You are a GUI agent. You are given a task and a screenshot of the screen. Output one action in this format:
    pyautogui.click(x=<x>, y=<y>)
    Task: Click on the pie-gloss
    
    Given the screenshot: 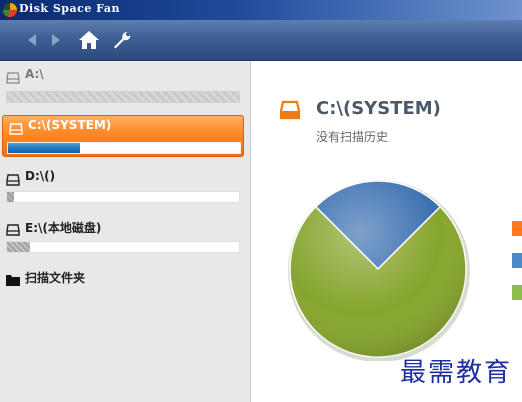 What is the action you would take?
    pyautogui.click(x=378, y=269)
    